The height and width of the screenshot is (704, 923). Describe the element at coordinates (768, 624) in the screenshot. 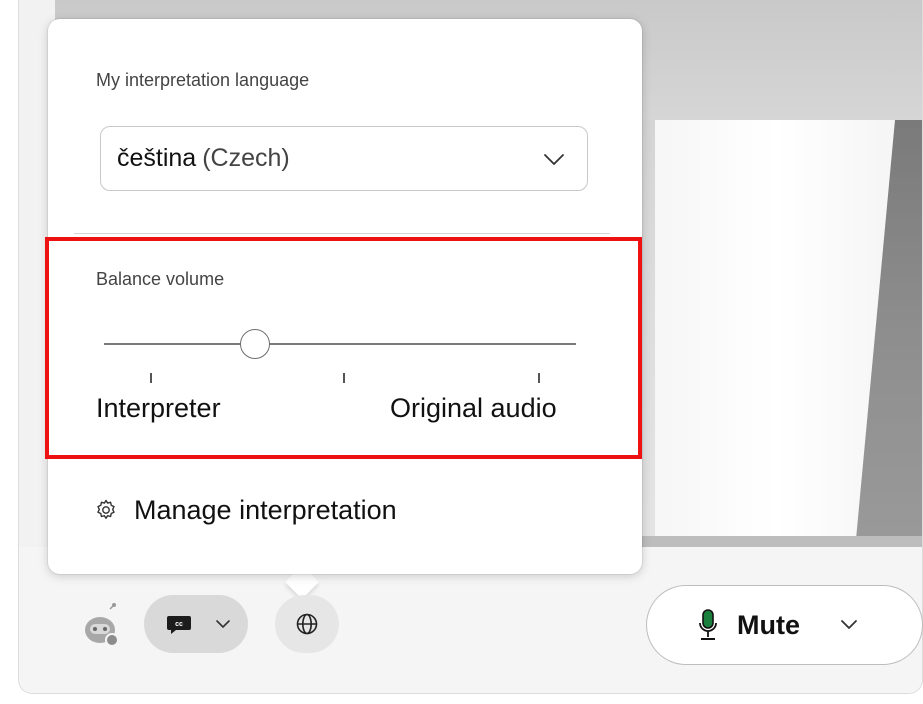

I see `mute-label: Mute` at that location.